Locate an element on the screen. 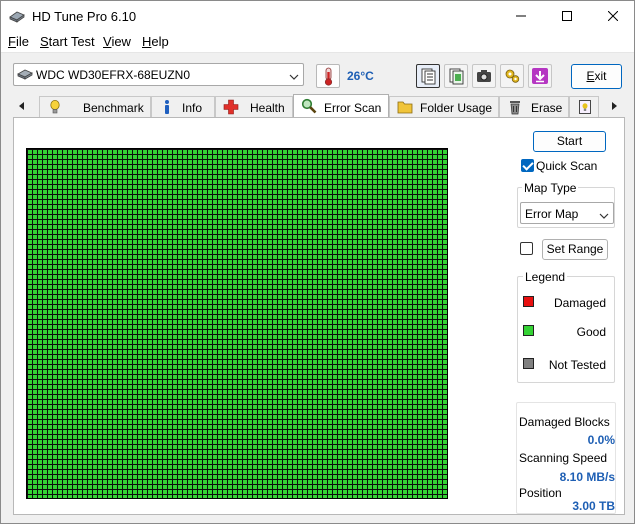  quick-scan-label: Quick Scan is located at coordinates (567, 166).